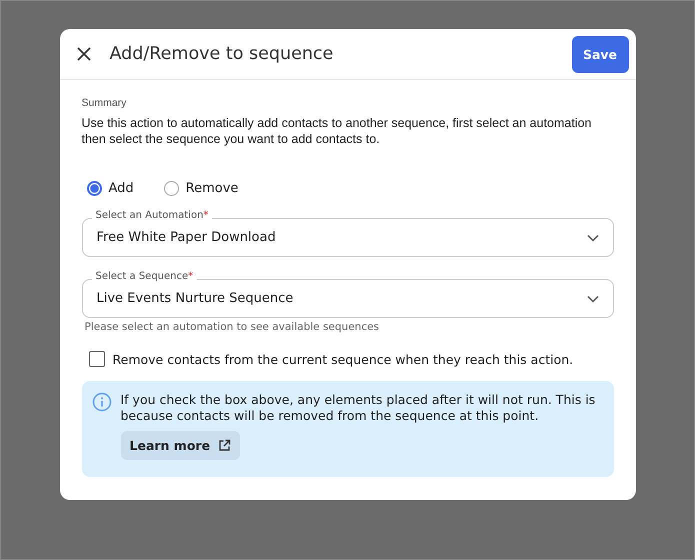 The width and height of the screenshot is (695, 560). I want to click on field-value: Free White Paper Download, so click(186, 237).